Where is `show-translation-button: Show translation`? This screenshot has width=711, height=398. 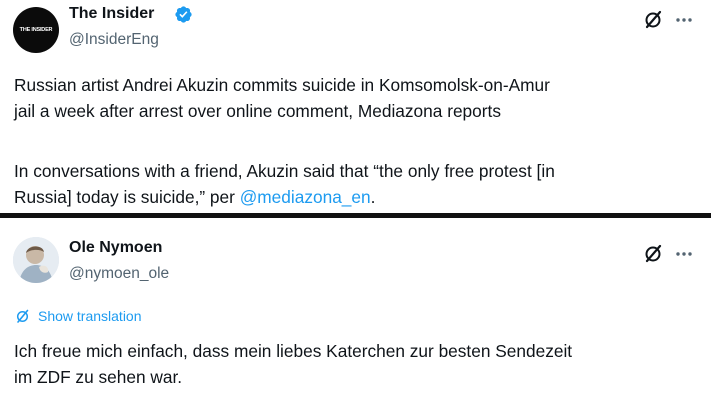
show-translation-button: Show translation is located at coordinates (78, 316).